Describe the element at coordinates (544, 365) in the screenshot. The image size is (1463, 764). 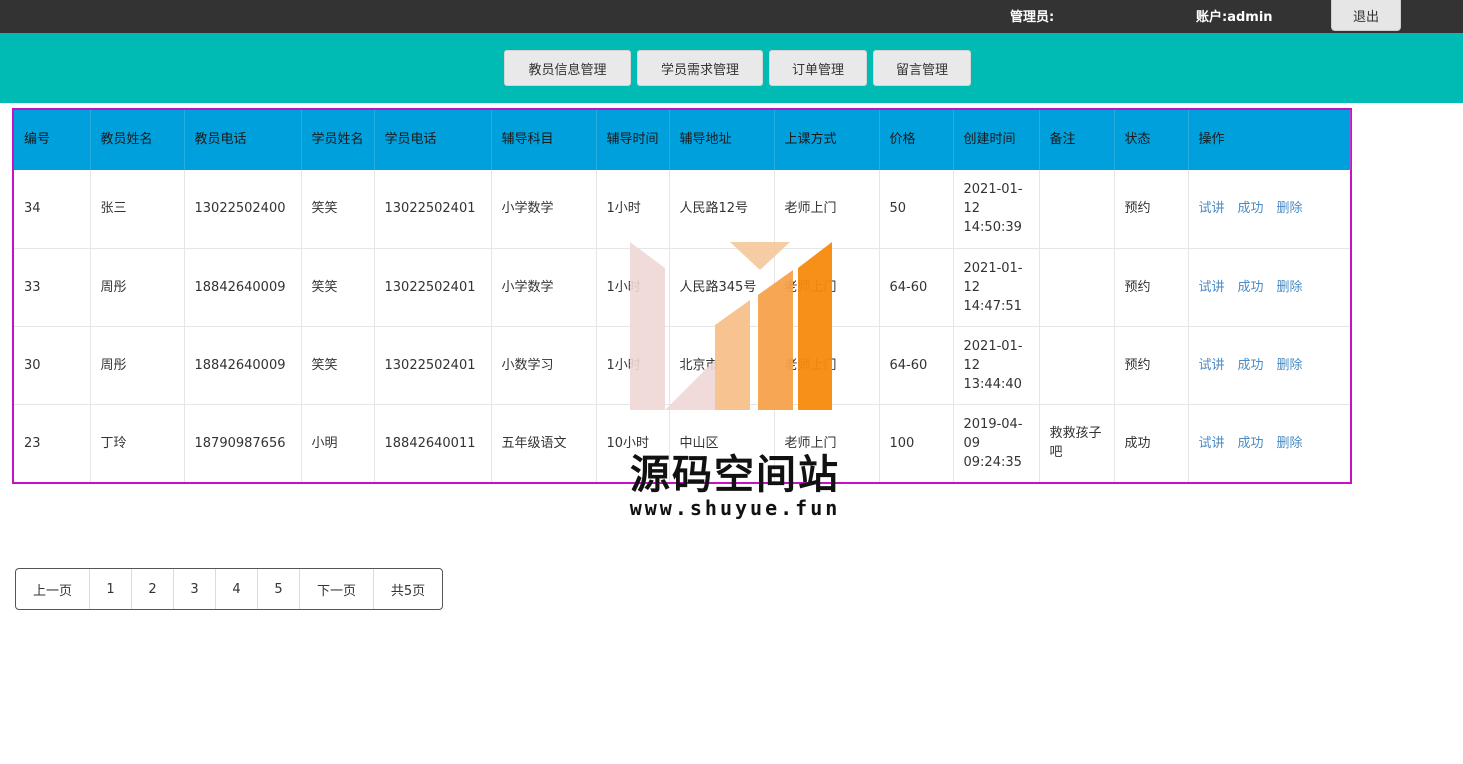
I see `subject-cell: 小数学习` at that location.